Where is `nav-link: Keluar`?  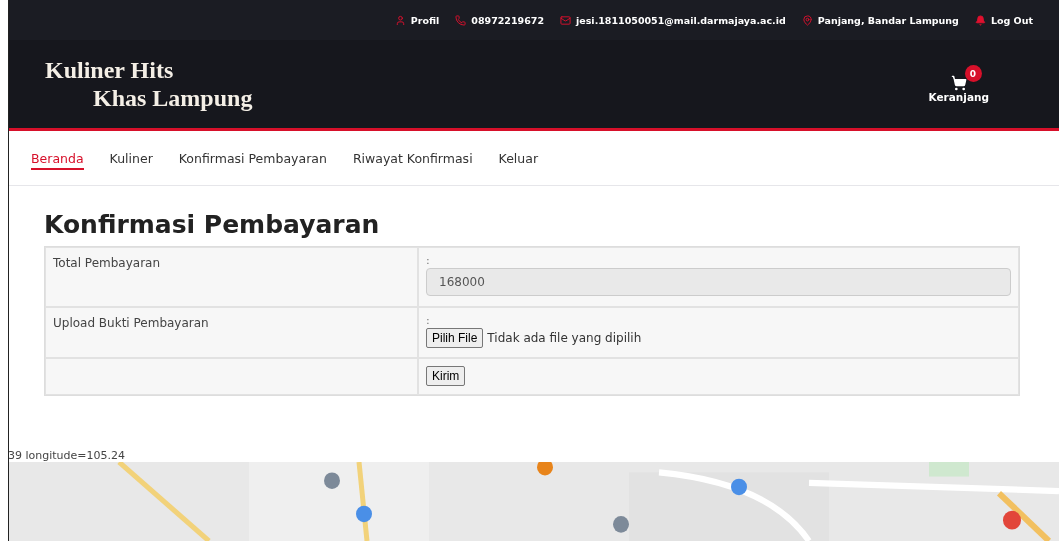 nav-link: Keluar is located at coordinates (518, 158).